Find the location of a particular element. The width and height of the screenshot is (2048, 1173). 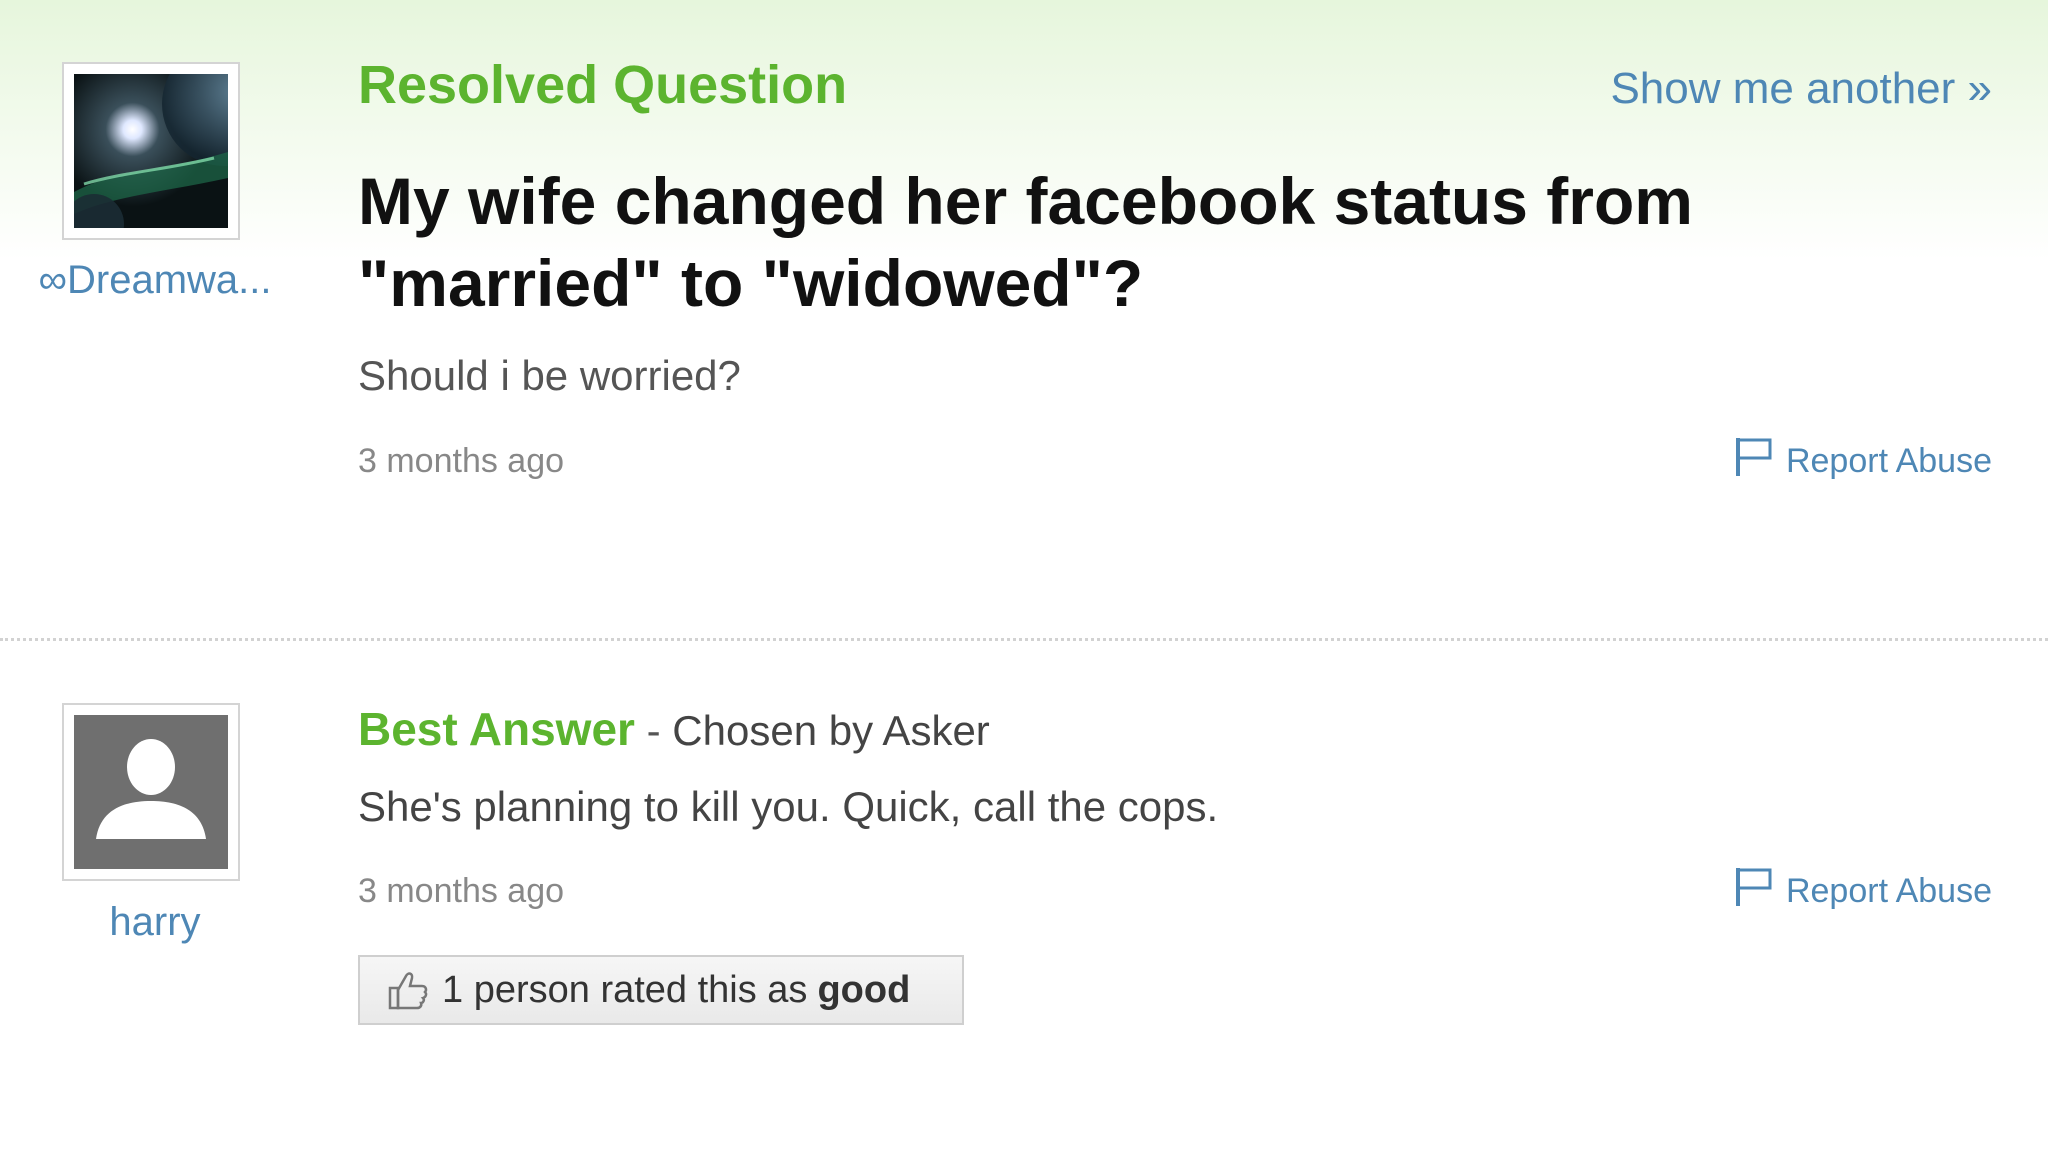

question-details: Should i be worried? is located at coordinates (549, 375).